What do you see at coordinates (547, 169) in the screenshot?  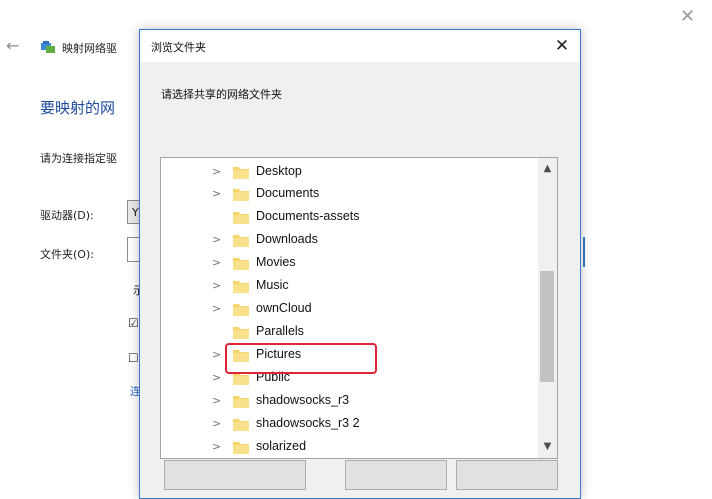 I see `scroll-up-icon: ▲` at bounding box center [547, 169].